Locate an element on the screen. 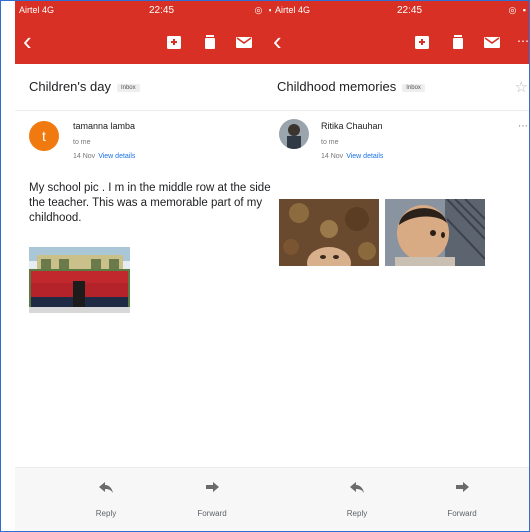 The image size is (530, 532). toddler-photo-thumbnail is located at coordinates (435, 232).